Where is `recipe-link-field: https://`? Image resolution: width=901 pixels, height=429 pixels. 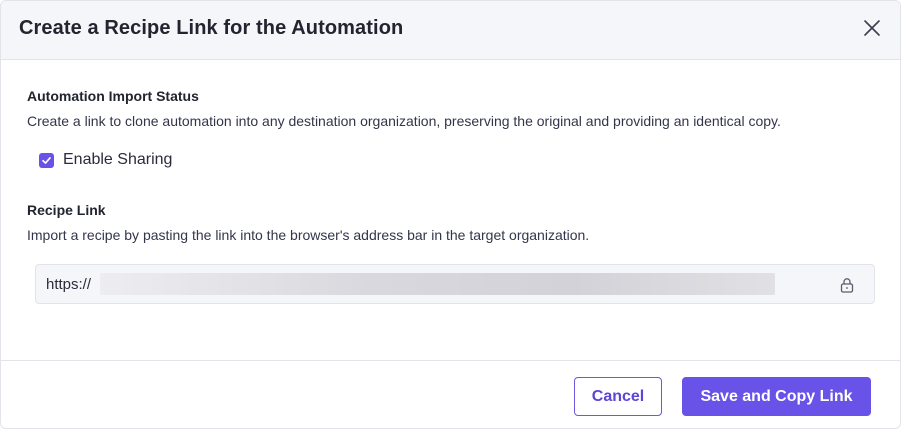 recipe-link-field: https:// is located at coordinates (455, 284).